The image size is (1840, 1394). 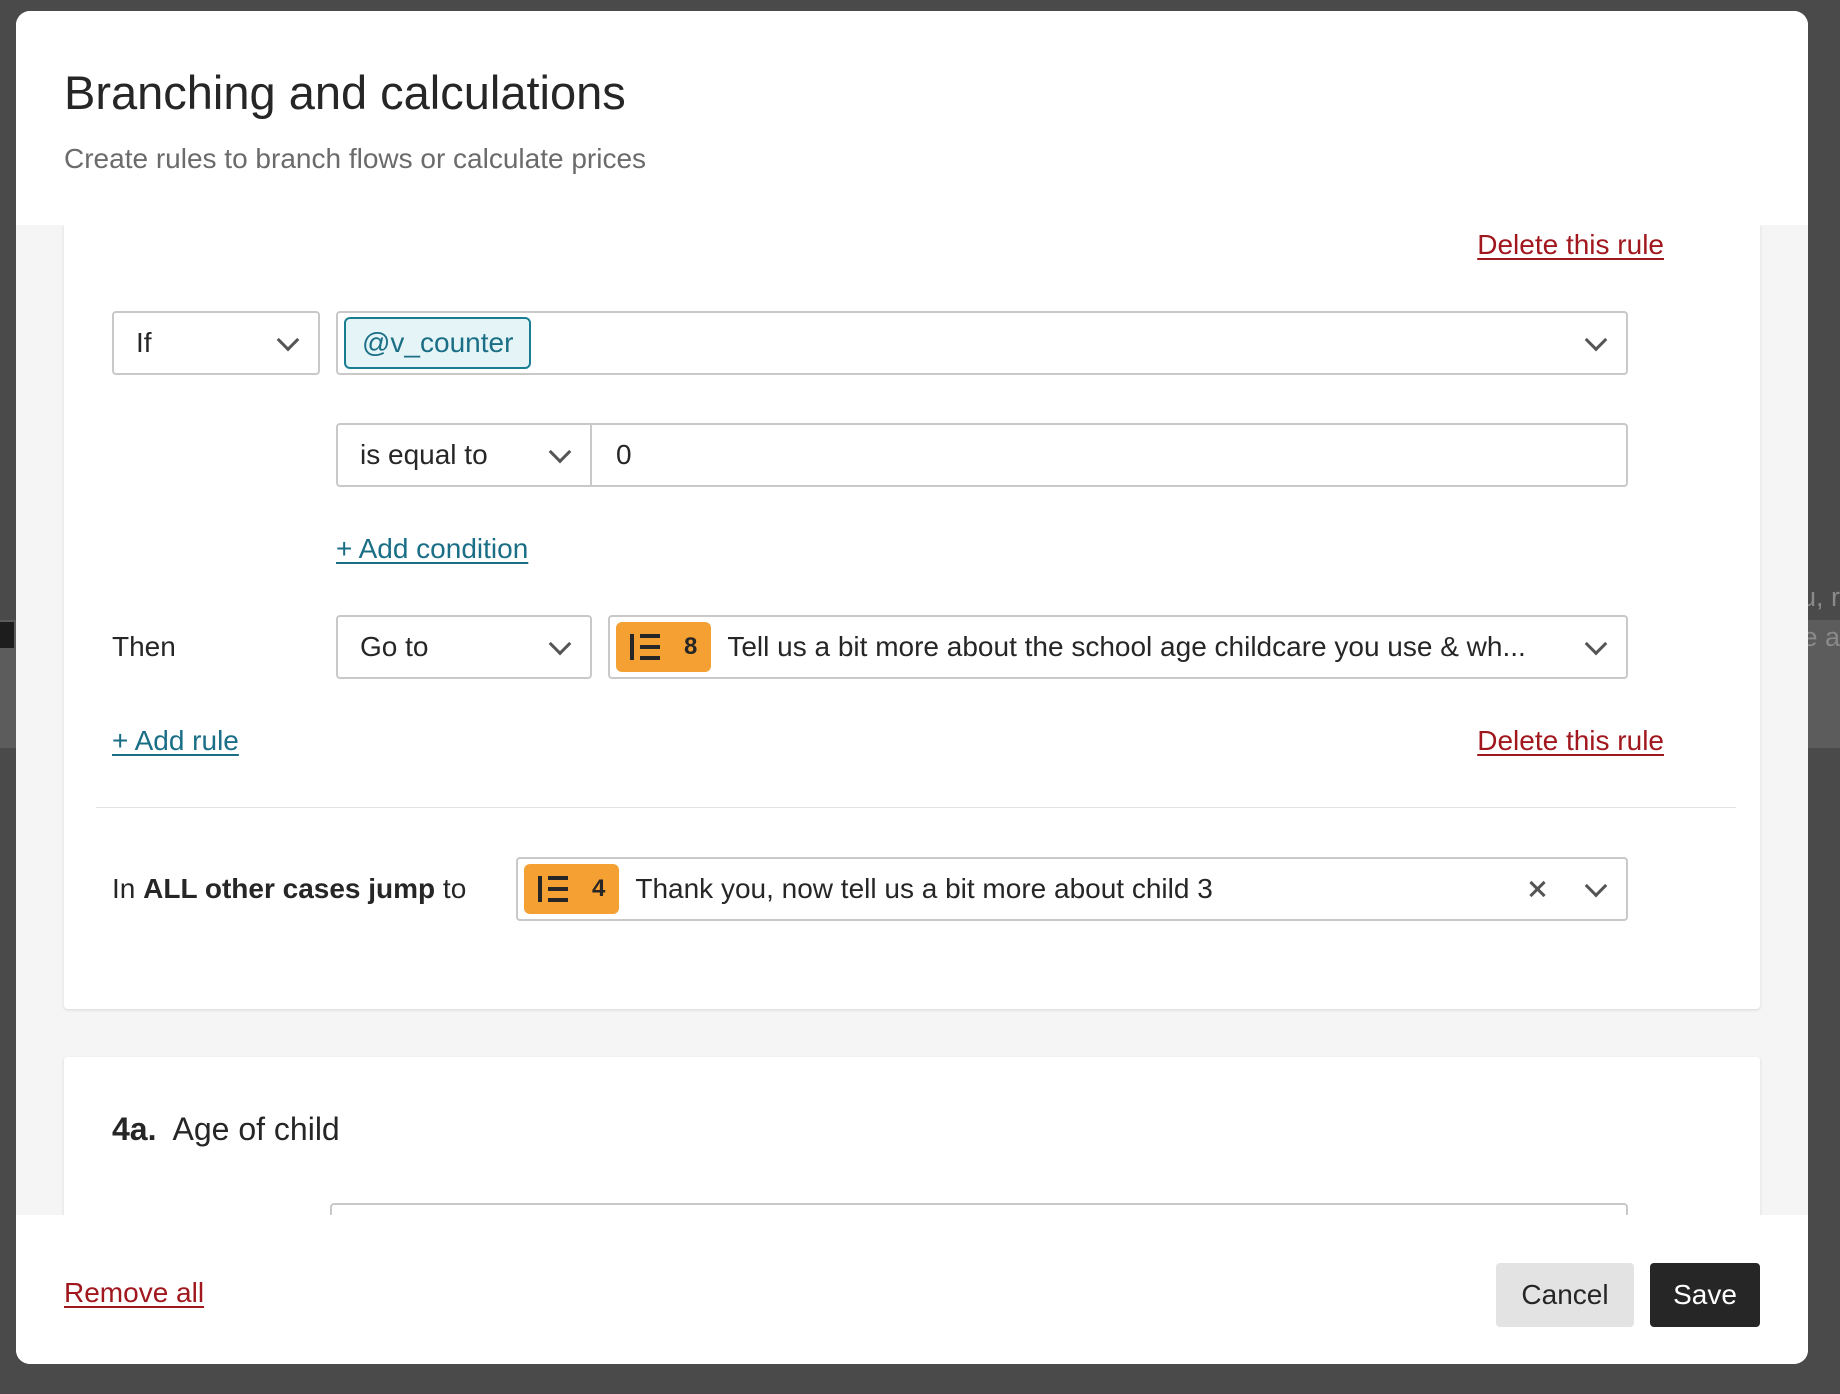 I want to click on fallback-label: In ALL other cases jump to, so click(x=289, y=888).